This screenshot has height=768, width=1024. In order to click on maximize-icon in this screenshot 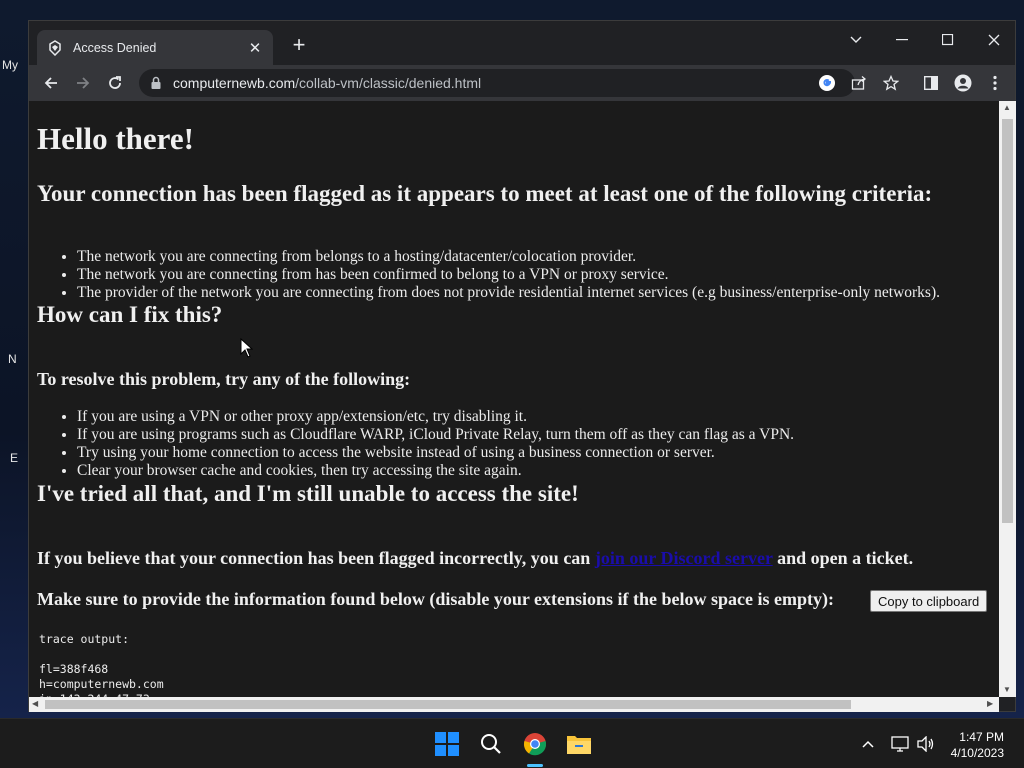, I will do `click(948, 40)`.